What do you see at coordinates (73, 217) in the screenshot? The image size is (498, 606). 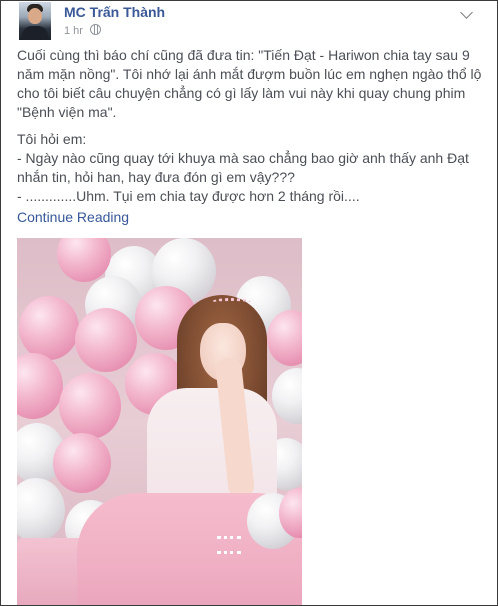 I see `continue-reading-link: Continue Reading` at bounding box center [73, 217].